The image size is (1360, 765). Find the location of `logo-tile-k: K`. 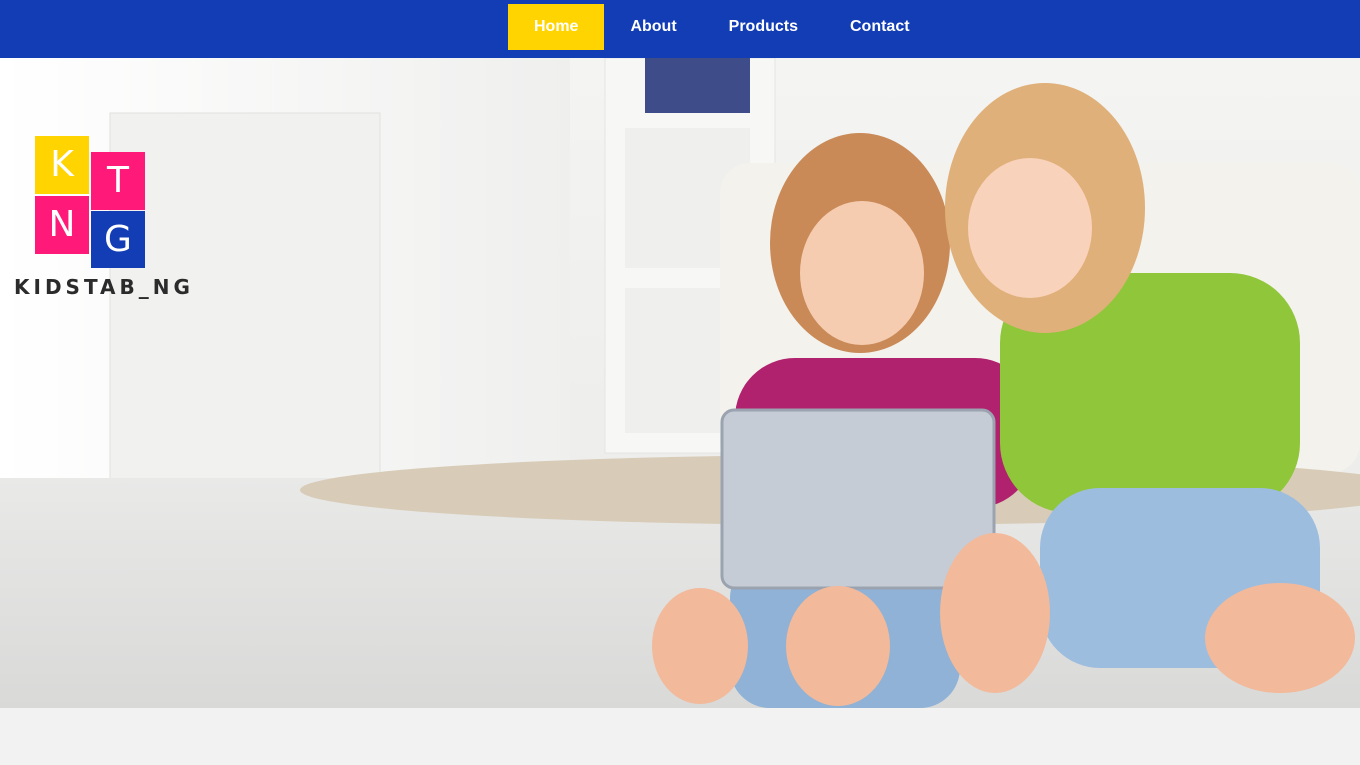

logo-tile-k: K is located at coordinates (62, 165).